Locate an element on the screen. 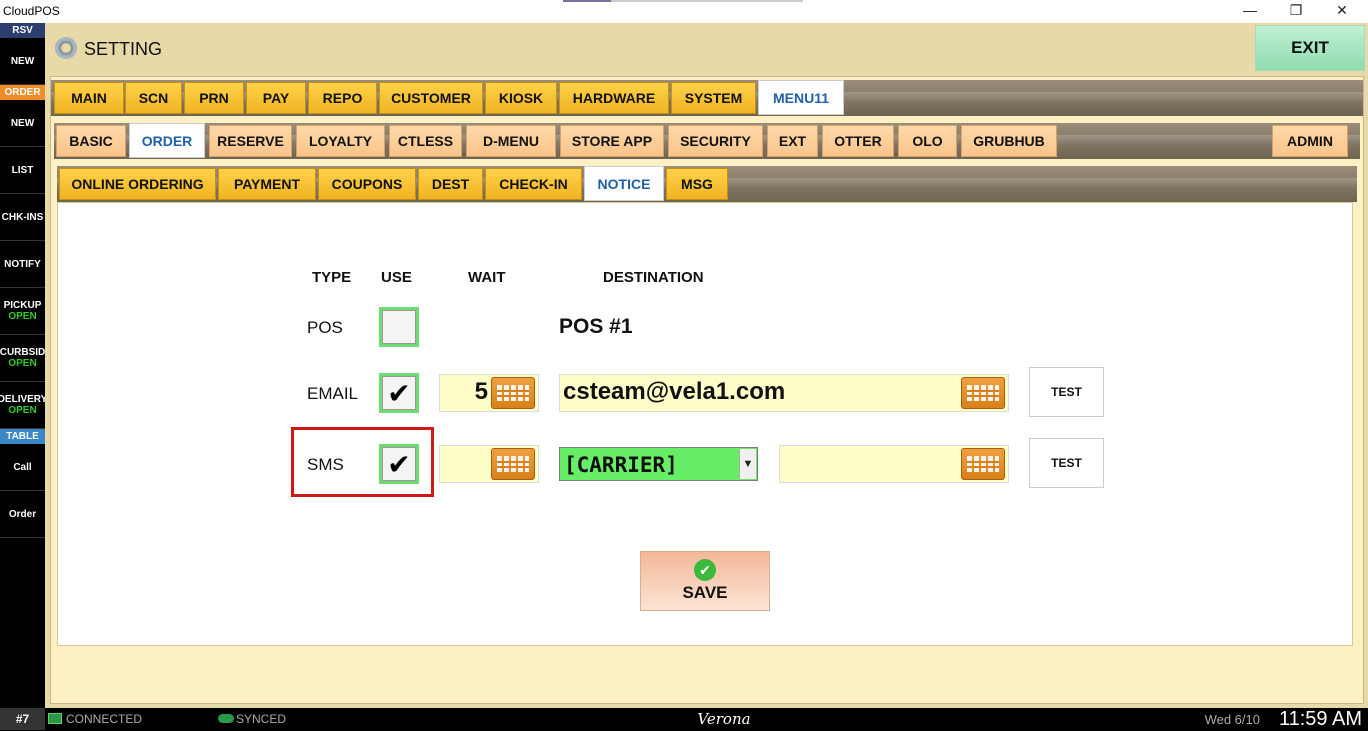 The image size is (1368, 731). tab-otter: OTTER is located at coordinates (858, 141).